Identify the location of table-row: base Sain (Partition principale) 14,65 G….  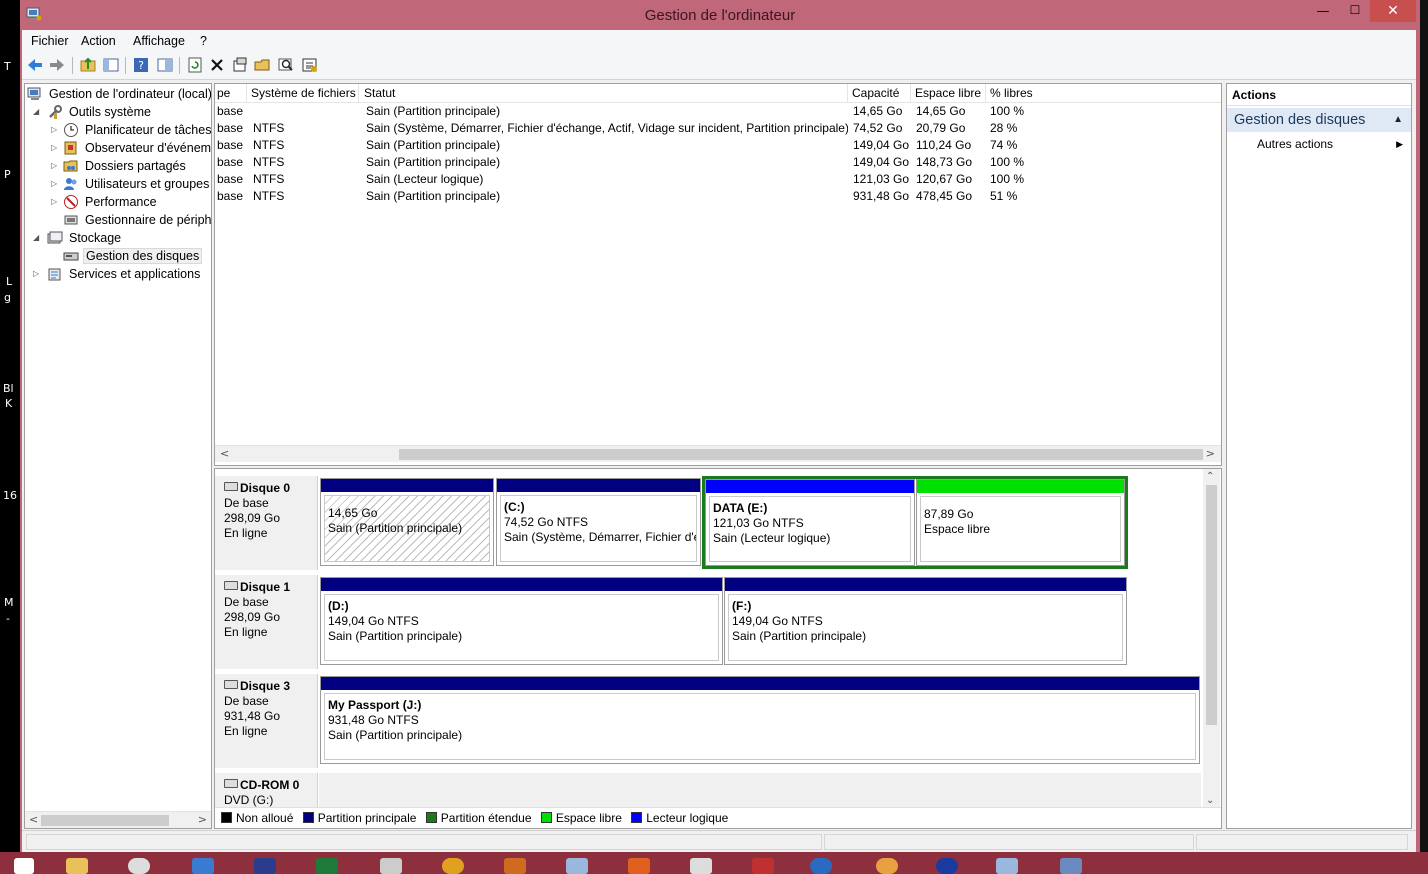
(718, 111).